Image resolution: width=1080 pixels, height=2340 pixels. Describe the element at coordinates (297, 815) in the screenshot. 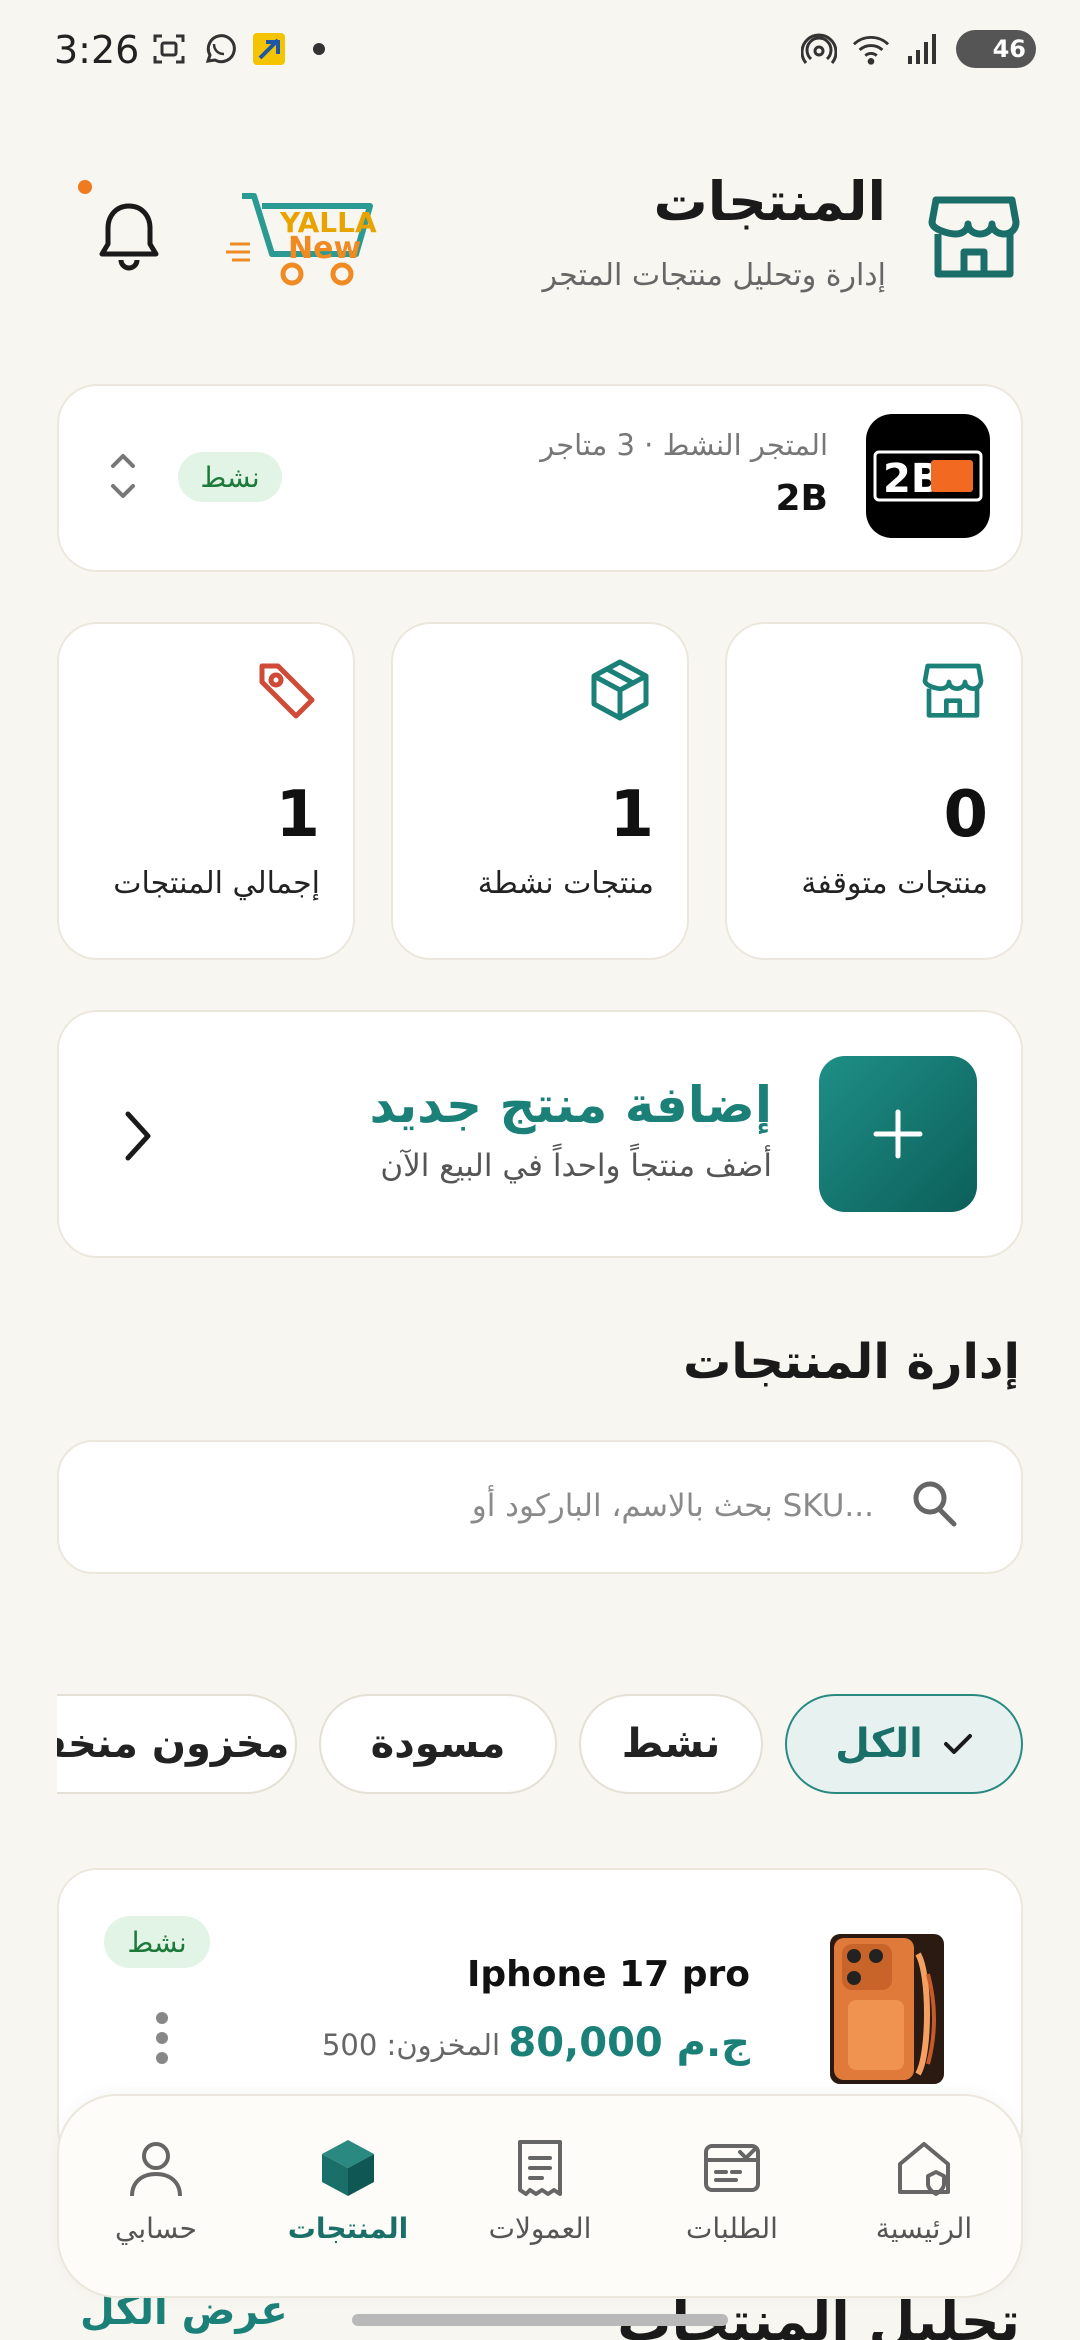

I see `stat-value-total: 1` at that location.